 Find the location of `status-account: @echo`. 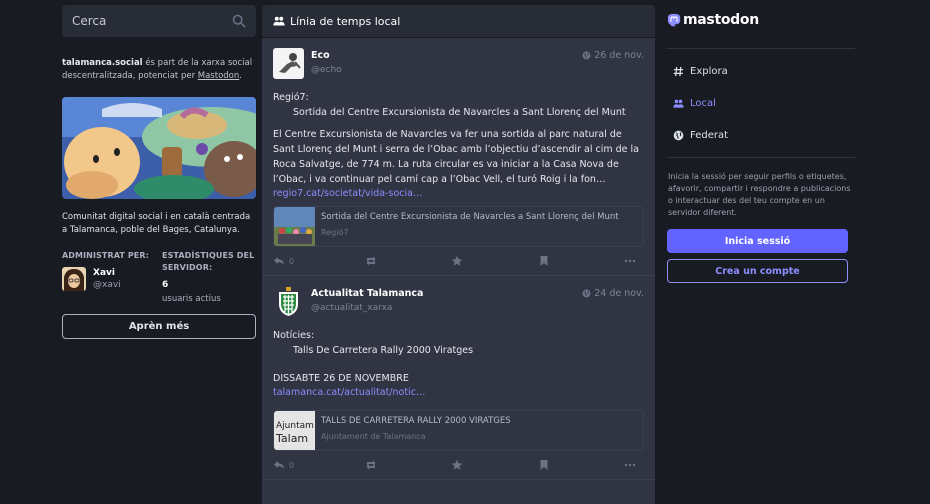

status-account: @echo is located at coordinates (326, 70).